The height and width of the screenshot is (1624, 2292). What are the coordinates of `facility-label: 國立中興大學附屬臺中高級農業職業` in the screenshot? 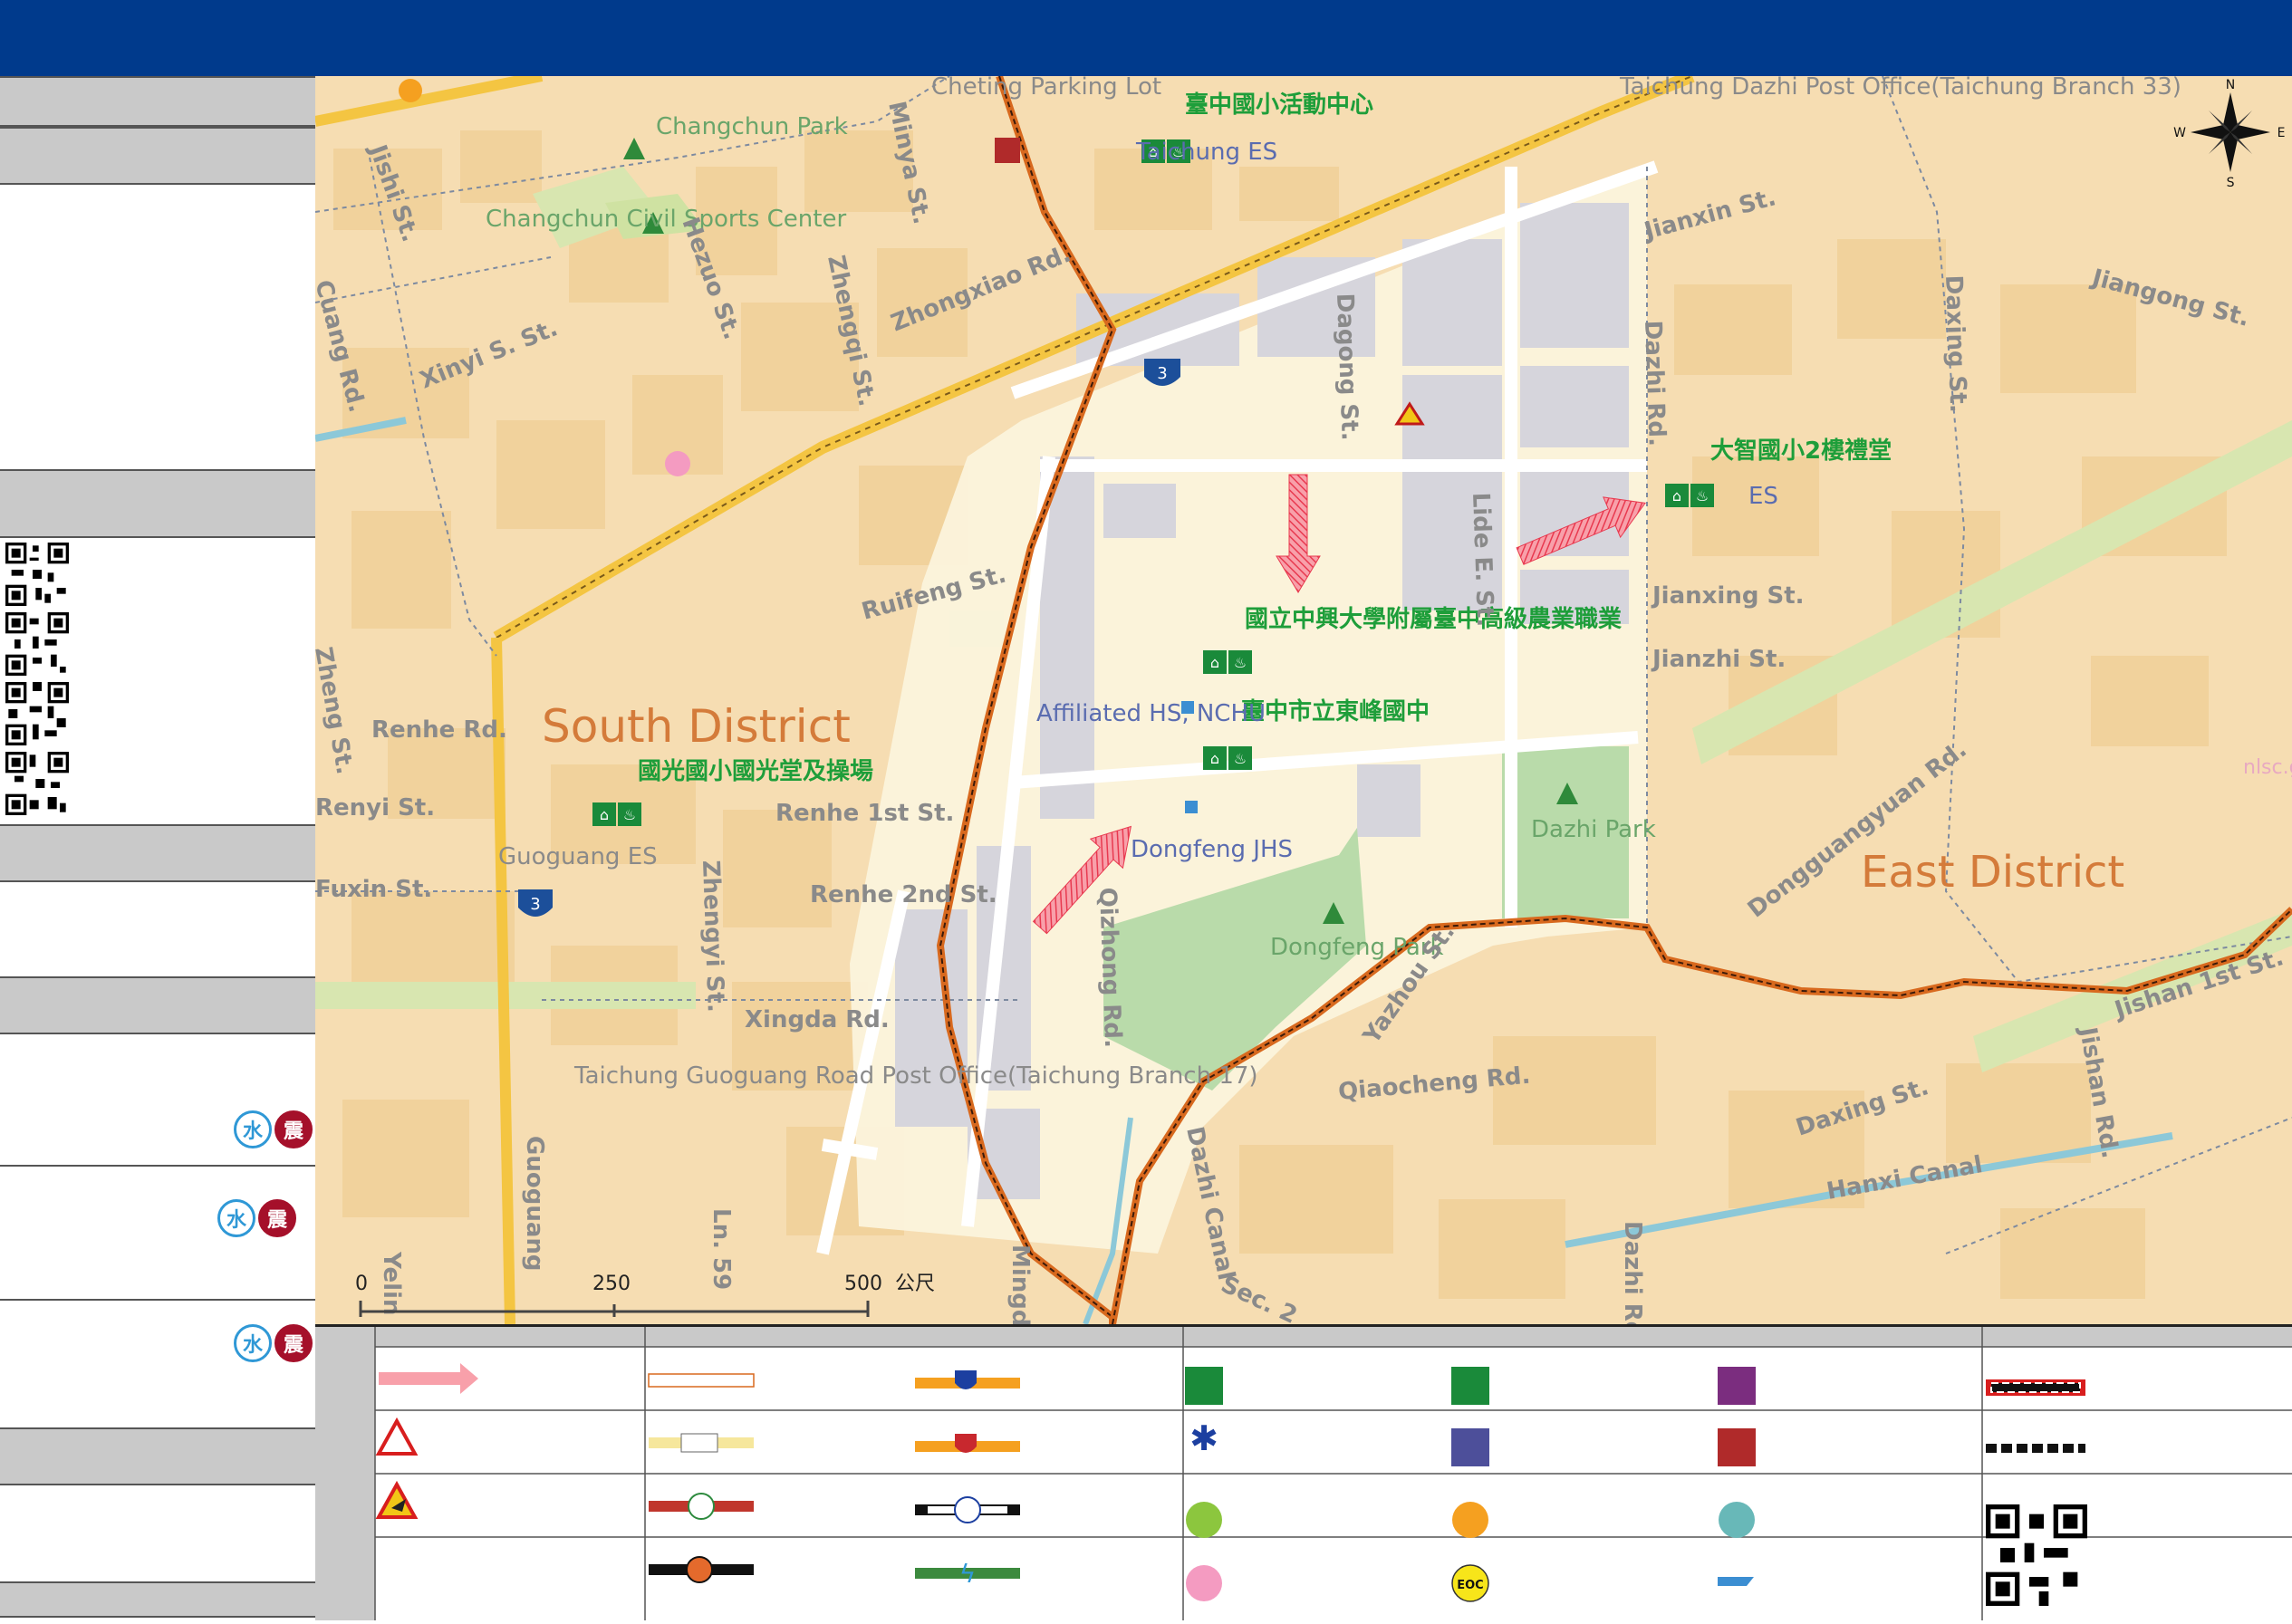 It's located at (1433, 619).